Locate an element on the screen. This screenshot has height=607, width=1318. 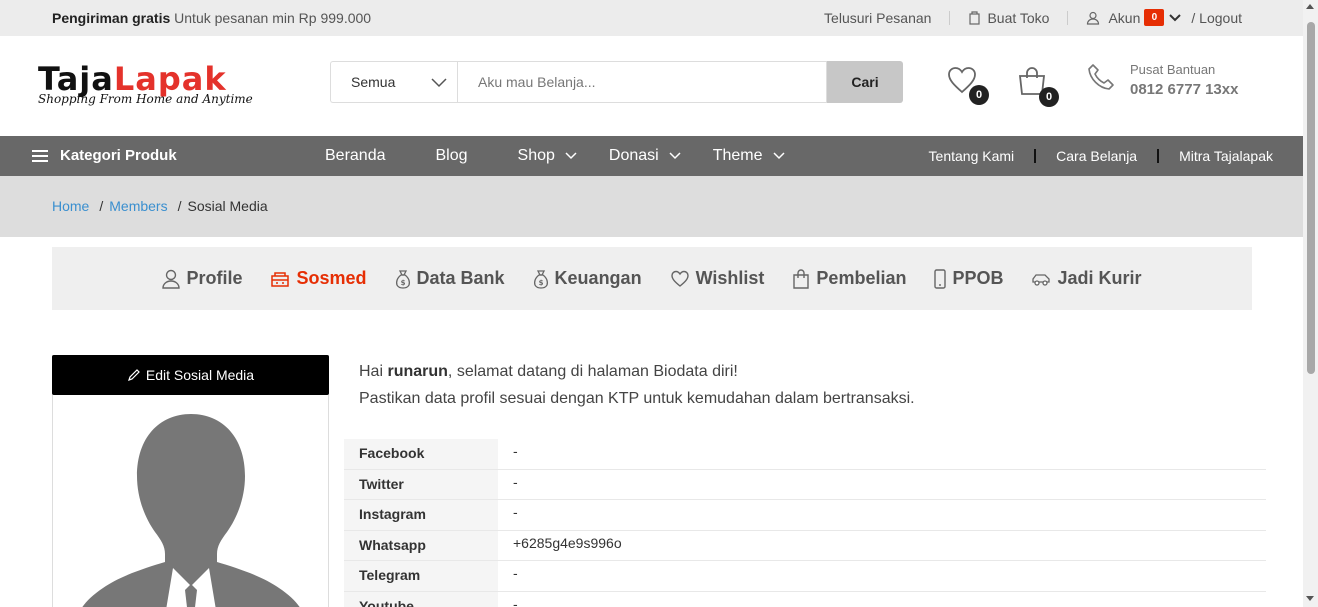
help-center: Pusat Bantuan 0812 6777 13xx is located at coordinates (1162, 80).